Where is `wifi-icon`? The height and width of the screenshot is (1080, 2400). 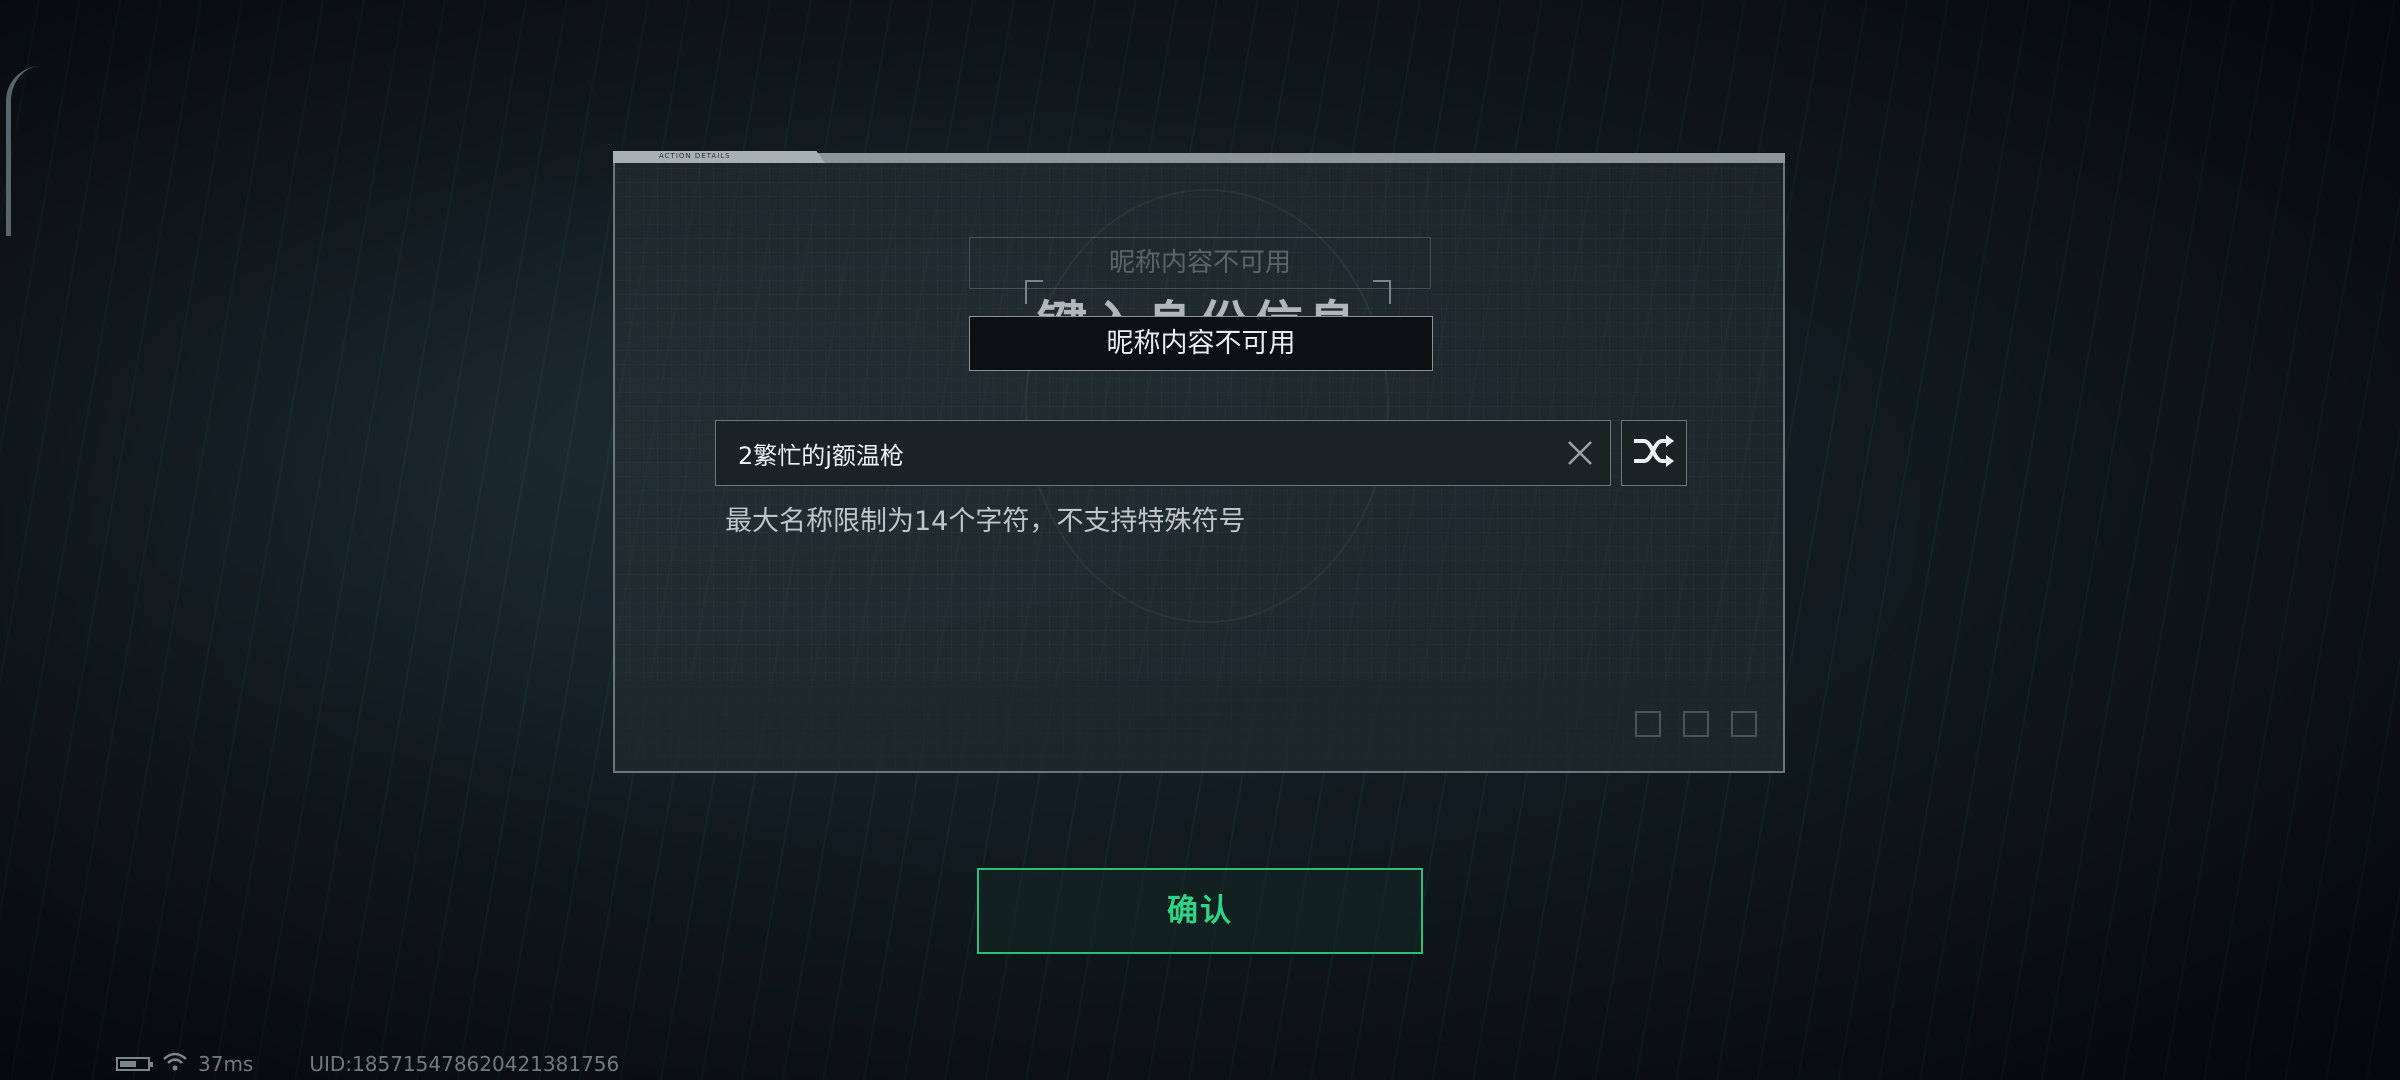 wifi-icon is located at coordinates (175, 1064).